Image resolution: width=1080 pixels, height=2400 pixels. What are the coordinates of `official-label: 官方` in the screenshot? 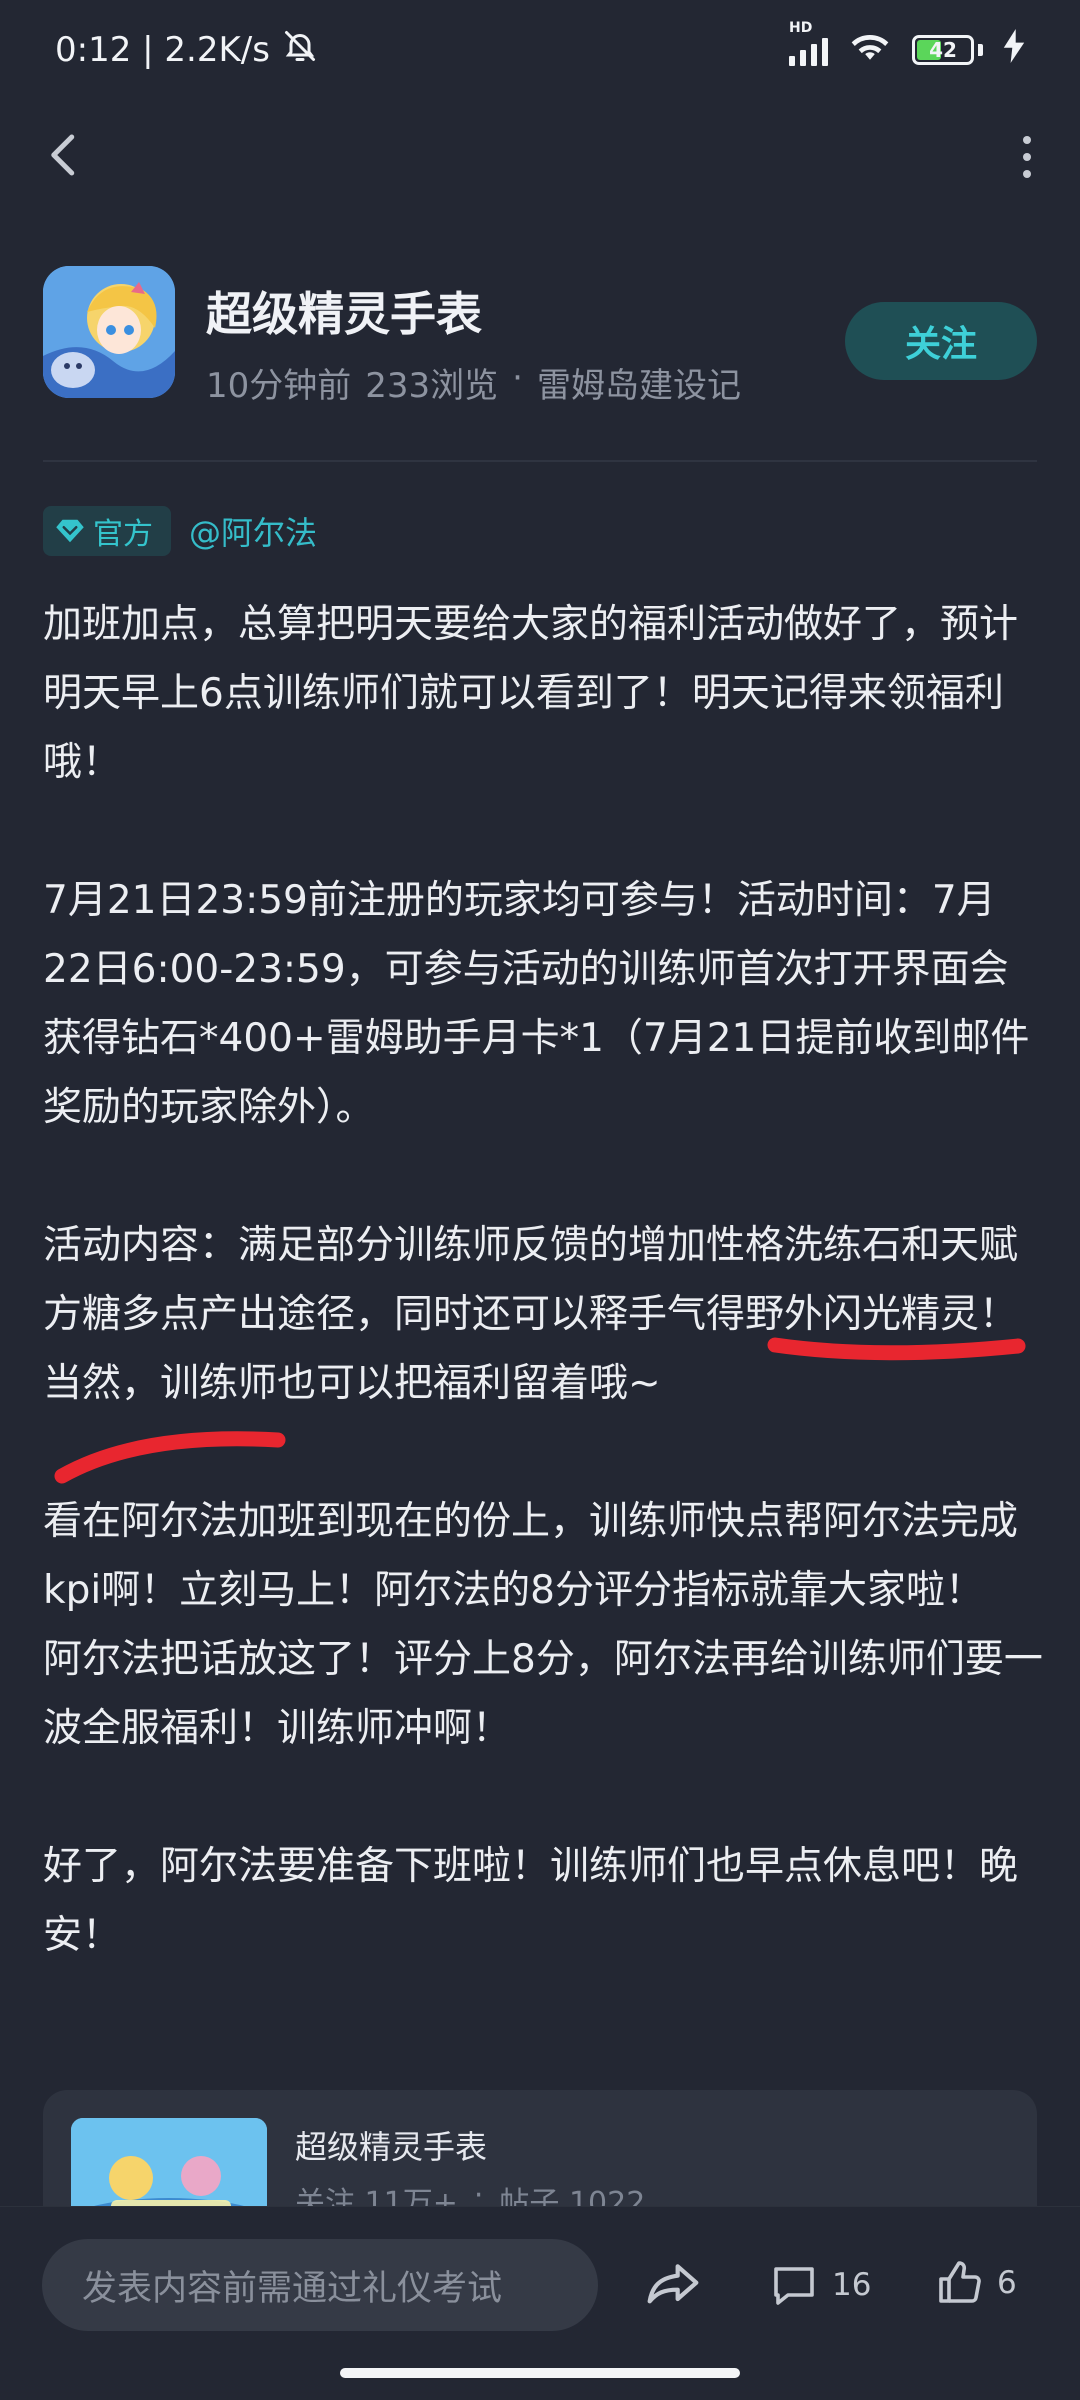 It's located at (123, 534).